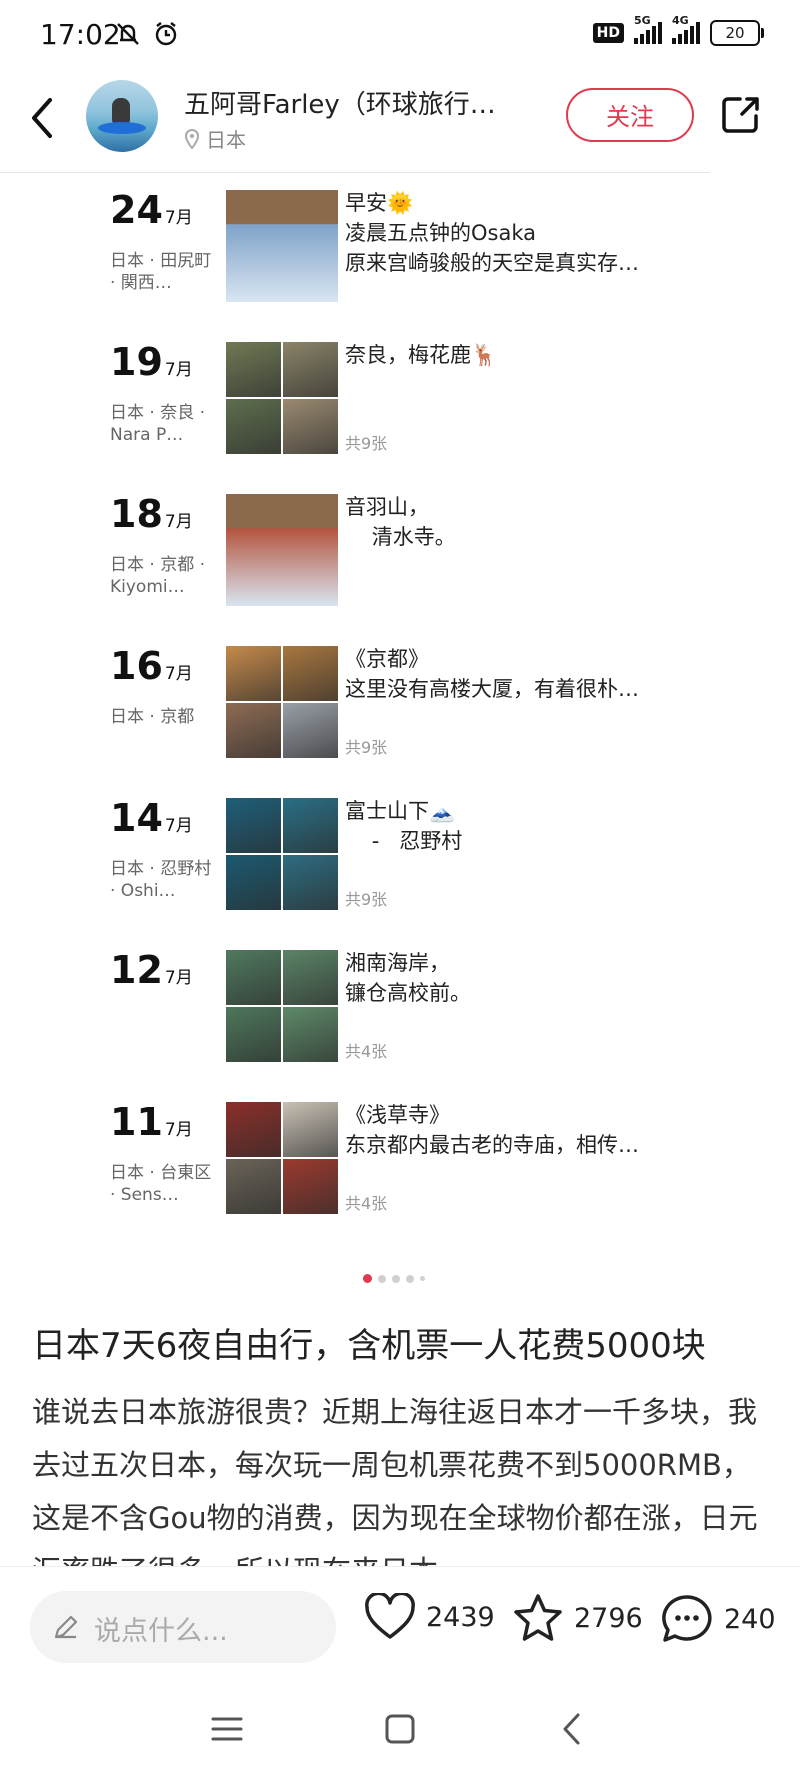 The height and width of the screenshot is (1778, 800). I want to click on caption-line: 早安🌞, so click(379, 203).